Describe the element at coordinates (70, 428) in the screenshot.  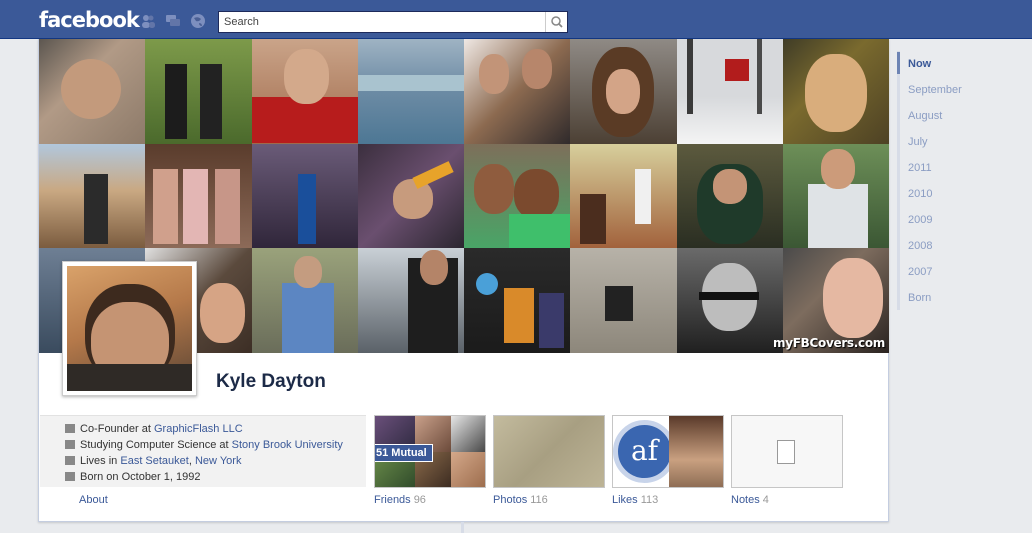
I see `briefcase-icon` at that location.